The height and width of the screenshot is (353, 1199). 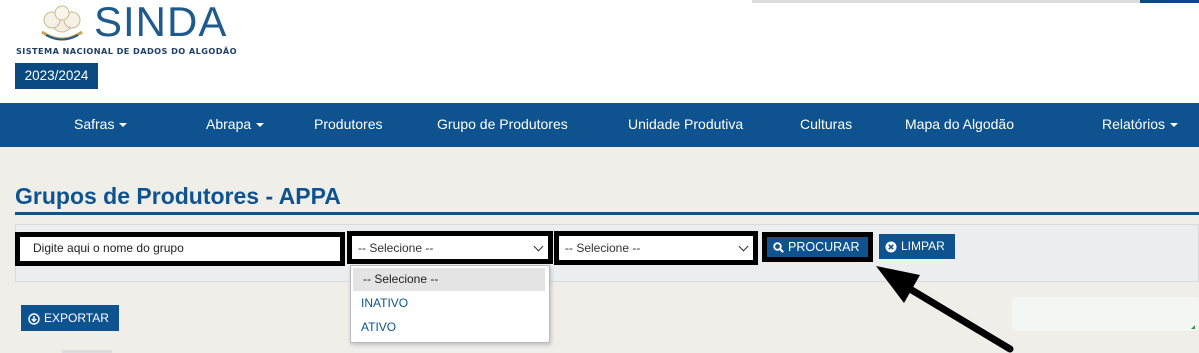 I want to click on status-select-value: -- Selecione --, so click(x=396, y=248).